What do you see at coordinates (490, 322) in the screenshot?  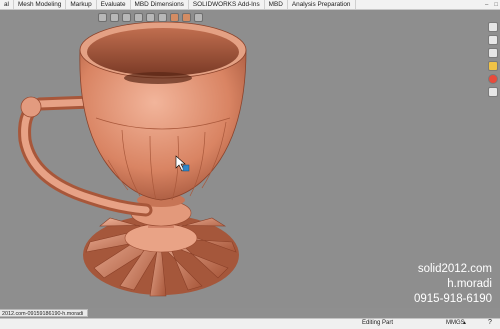 I see `help-icon: ?` at bounding box center [490, 322].